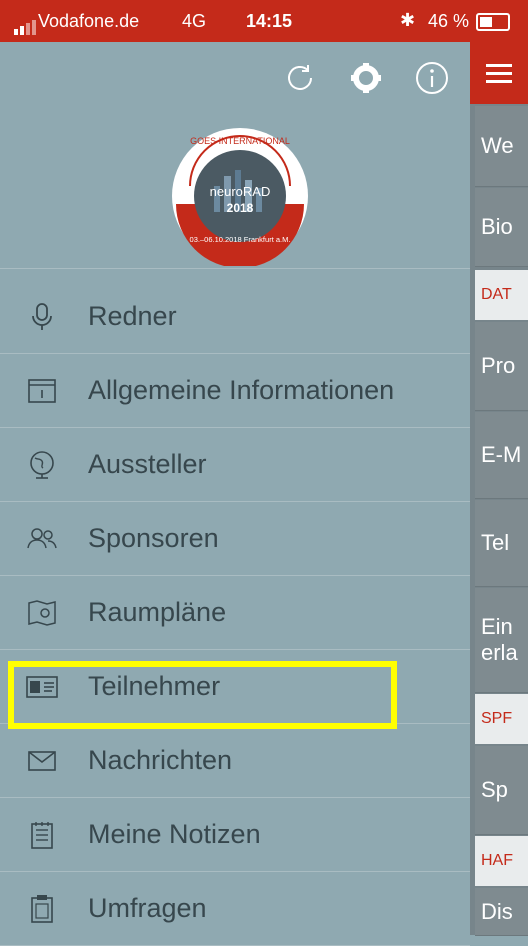 The image size is (528, 946). What do you see at coordinates (147, 464) in the screenshot?
I see `menu-label: Aussteller` at bounding box center [147, 464].